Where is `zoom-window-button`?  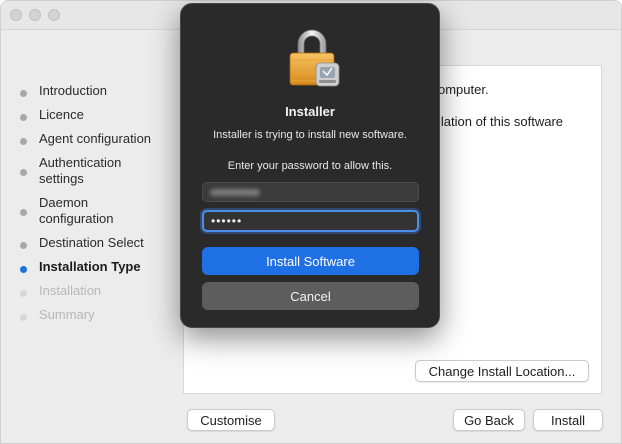 zoom-window-button is located at coordinates (54, 15).